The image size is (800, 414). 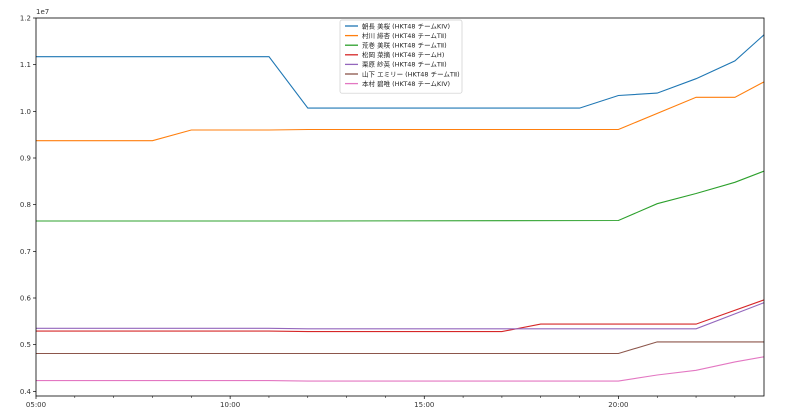 I want to click on y-tick-label: 0.4, so click(x=26, y=392).